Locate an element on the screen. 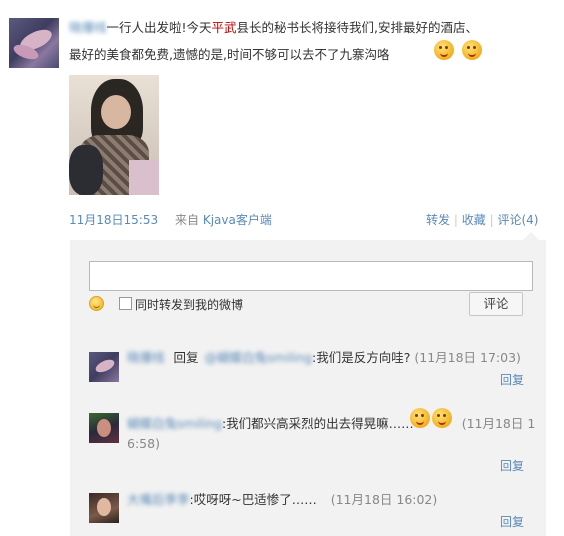  comment-time: (11月18日 1 is located at coordinates (498, 423).